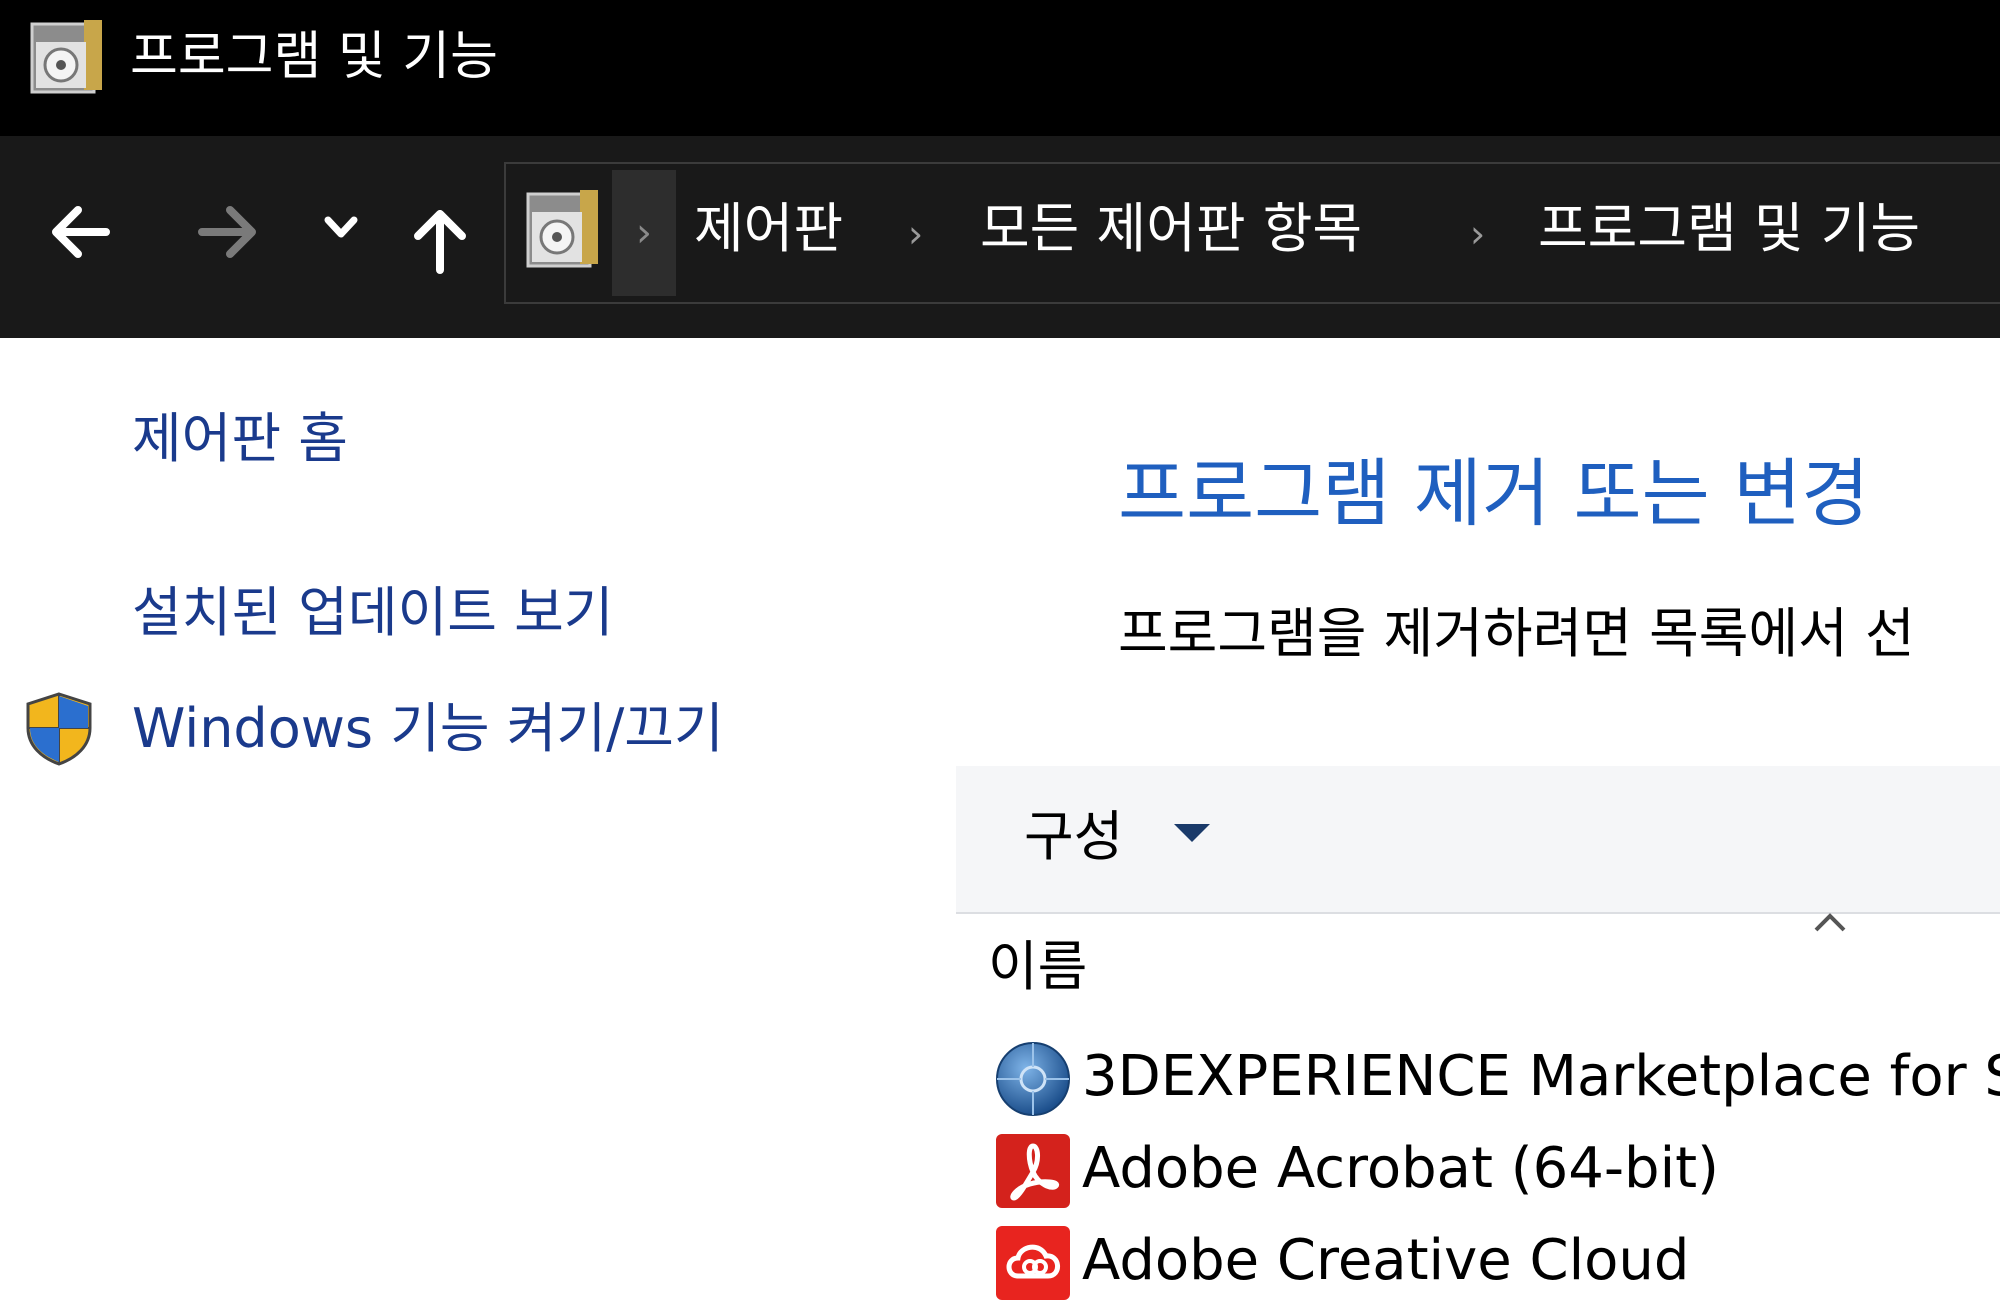 Image resolution: width=2000 pixels, height=1304 pixels. Describe the element at coordinates (1541, 1076) in the screenshot. I see `program-name: 3DEXPERIENCE Marketplace for SO` at that location.